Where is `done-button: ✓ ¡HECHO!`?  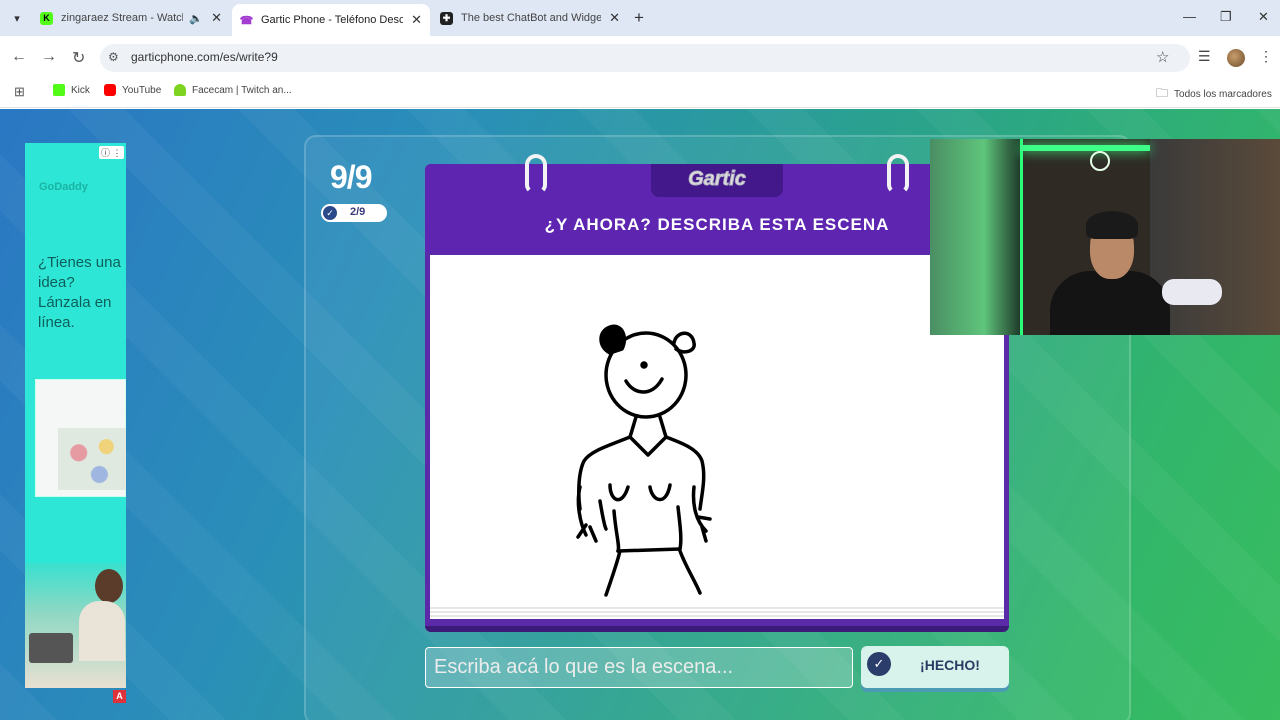
done-button: ✓ ¡HECHO! is located at coordinates (935, 667).